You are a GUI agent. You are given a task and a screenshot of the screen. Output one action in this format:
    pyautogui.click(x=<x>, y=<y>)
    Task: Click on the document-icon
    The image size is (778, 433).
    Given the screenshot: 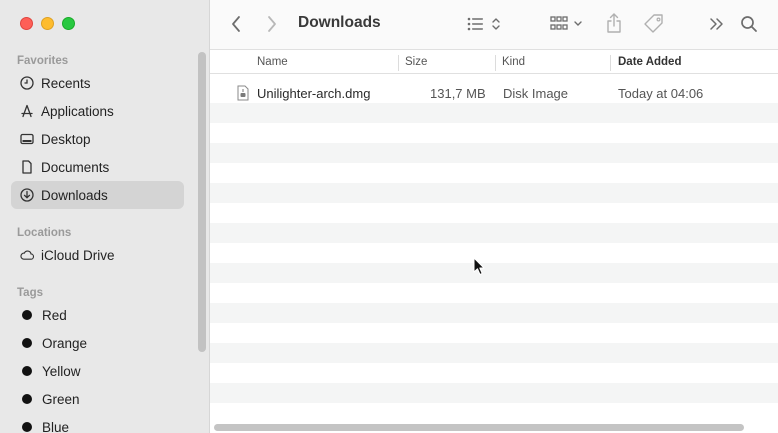 What is the action you would take?
    pyautogui.click(x=27, y=167)
    